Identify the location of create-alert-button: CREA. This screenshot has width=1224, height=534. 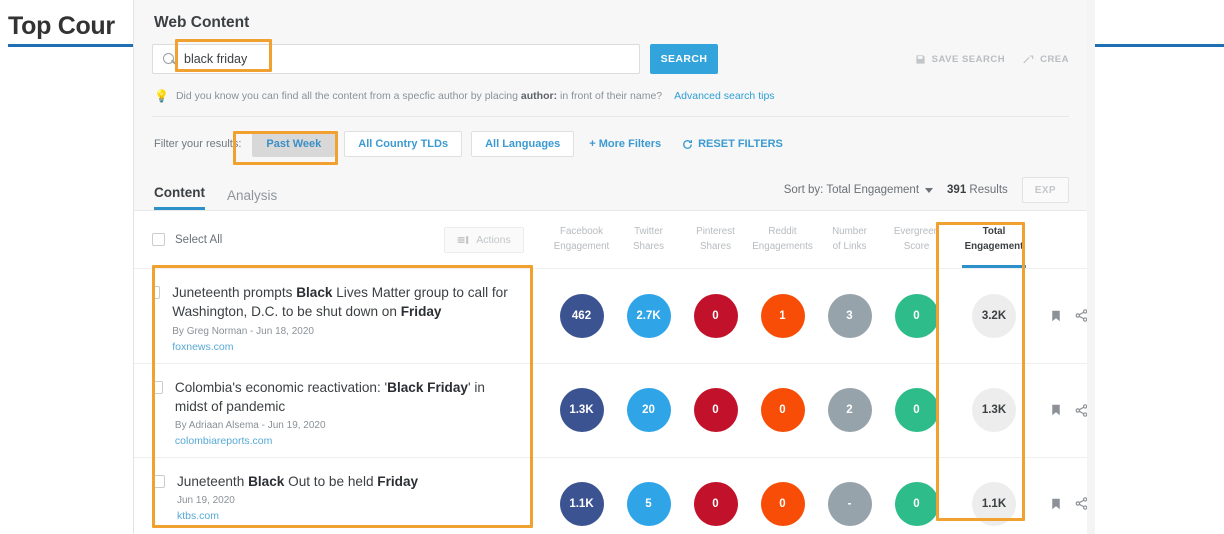
(1046, 59).